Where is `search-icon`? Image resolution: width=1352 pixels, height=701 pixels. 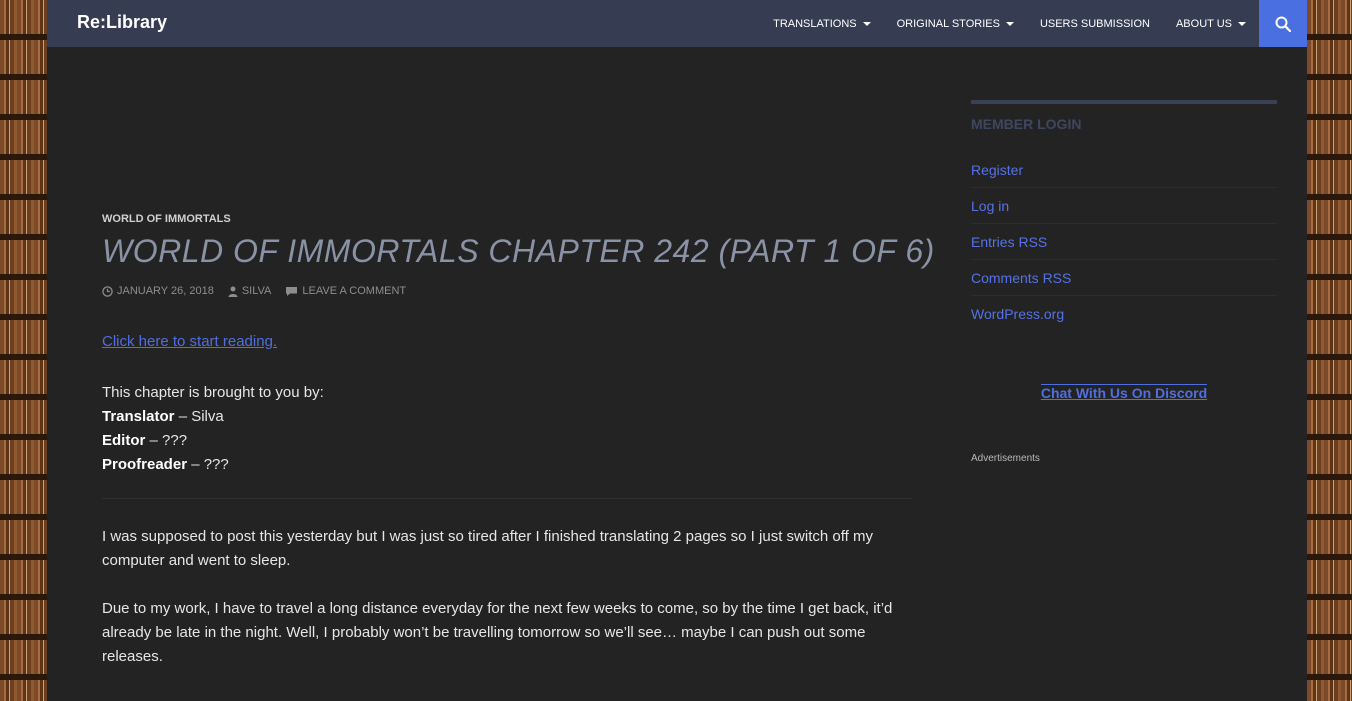 search-icon is located at coordinates (1283, 24).